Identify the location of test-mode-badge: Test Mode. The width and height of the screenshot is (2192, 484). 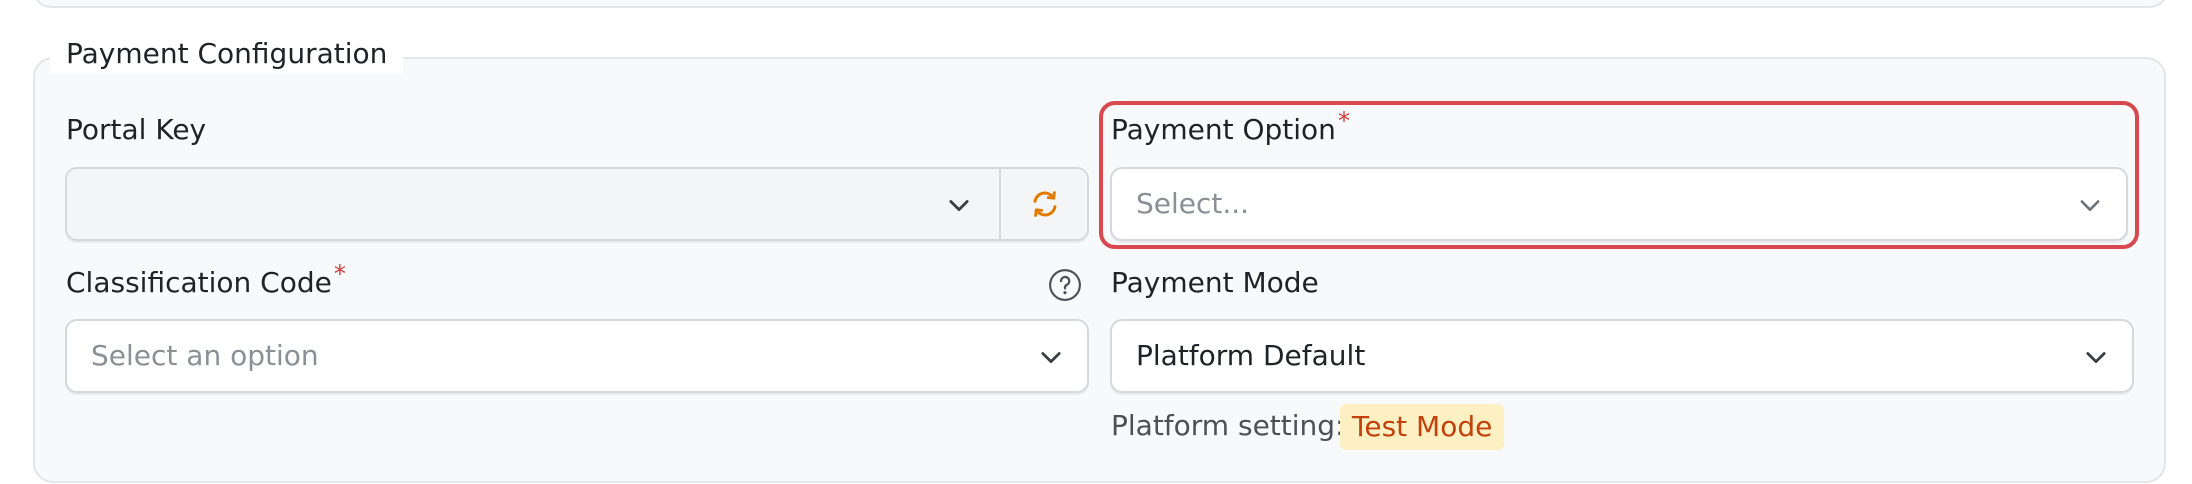
(1422, 427).